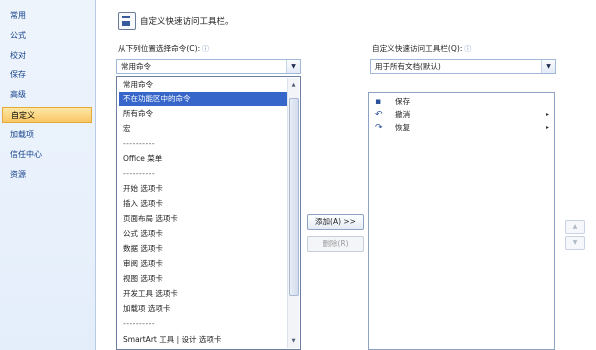 The width and height of the screenshot is (596, 350). I want to click on customize-qat-label: 自定义快速访问工具栏(Q): ⓘ, so click(421, 48).